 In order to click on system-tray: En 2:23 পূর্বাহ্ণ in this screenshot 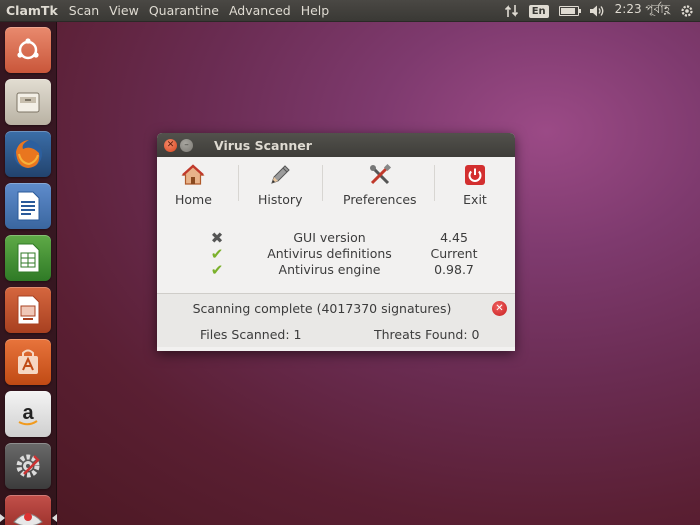, I will do `click(599, 11)`.